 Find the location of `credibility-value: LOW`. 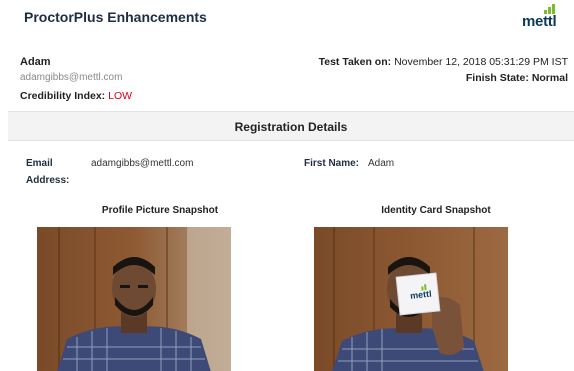

credibility-value: LOW is located at coordinates (120, 96).